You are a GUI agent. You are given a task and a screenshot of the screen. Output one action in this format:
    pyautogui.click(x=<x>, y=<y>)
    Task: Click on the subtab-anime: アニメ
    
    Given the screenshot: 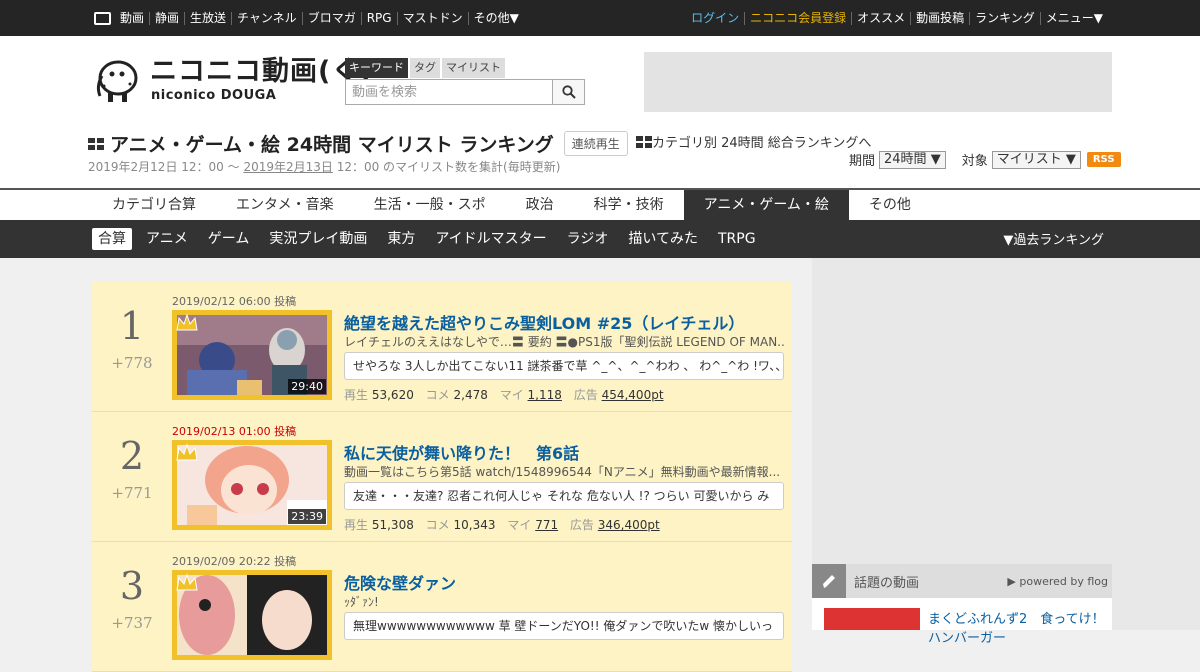 What is the action you would take?
    pyautogui.click(x=167, y=239)
    